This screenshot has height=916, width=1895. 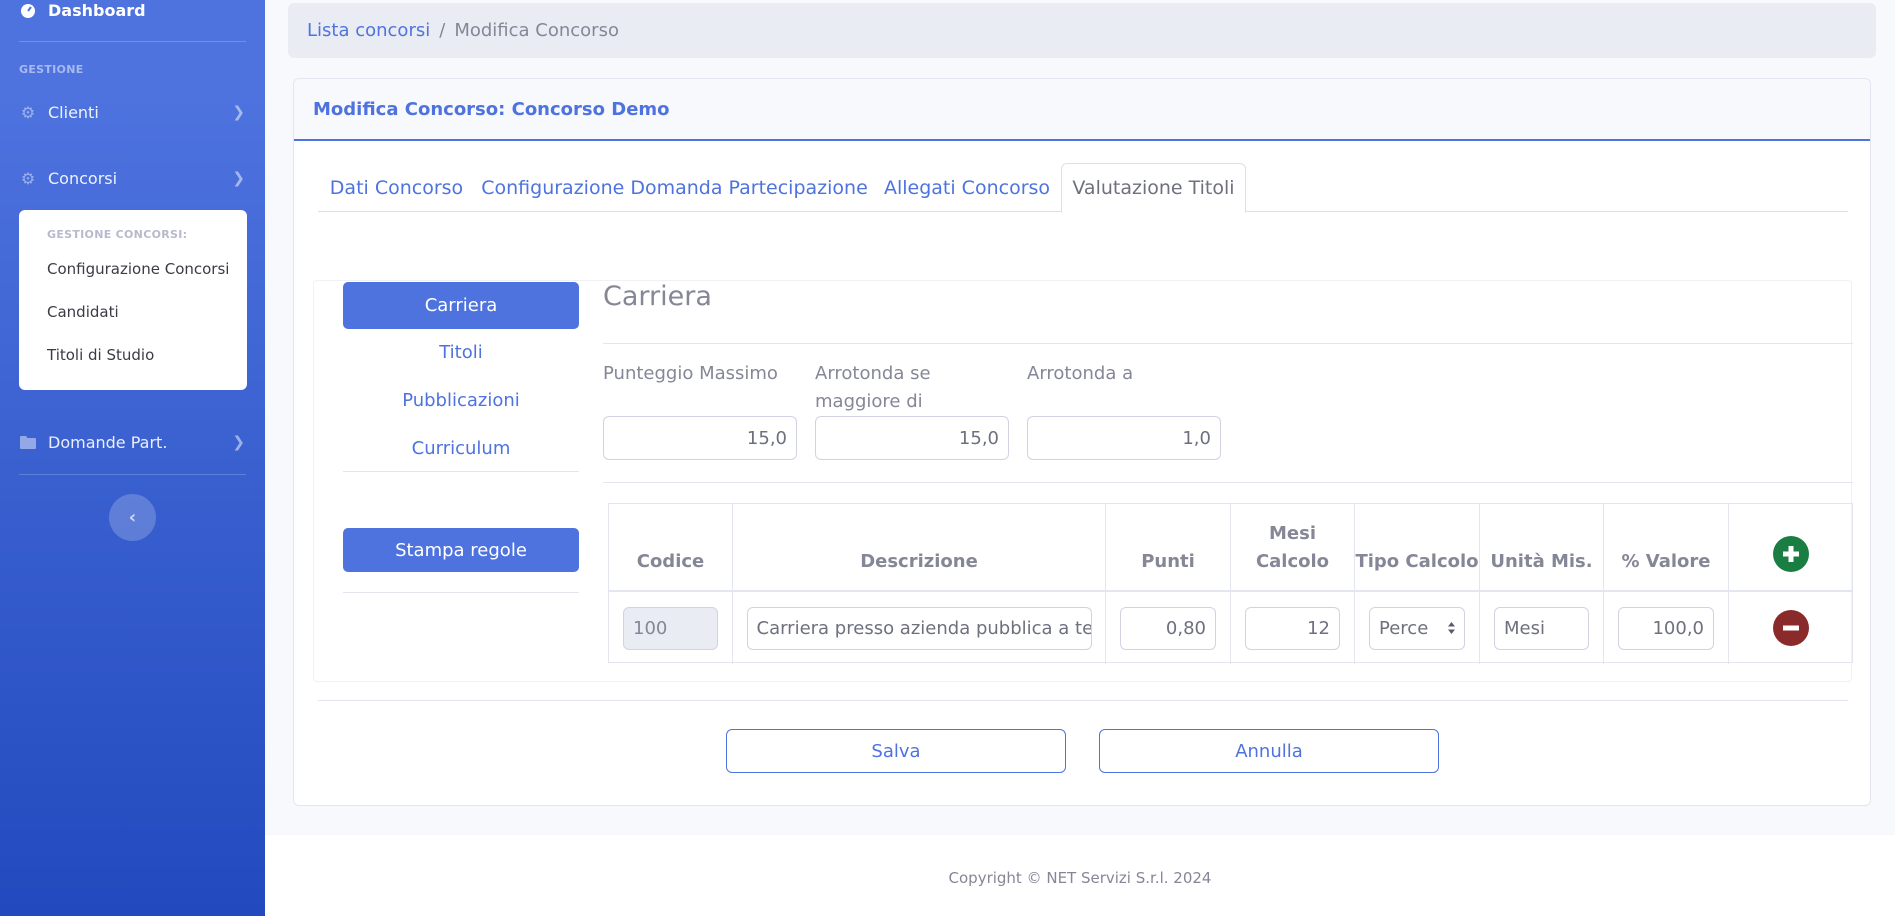 What do you see at coordinates (28, 10) in the screenshot?
I see `tachometer-icon` at bounding box center [28, 10].